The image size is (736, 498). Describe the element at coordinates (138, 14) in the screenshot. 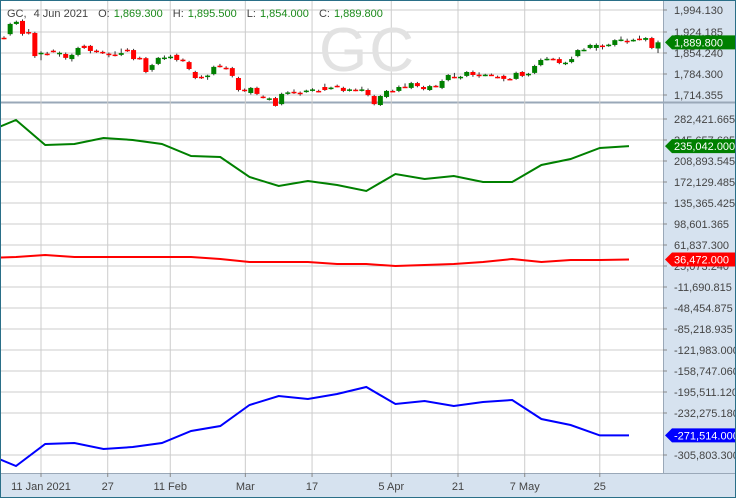

I see `legend-open: 1,869.300` at that location.